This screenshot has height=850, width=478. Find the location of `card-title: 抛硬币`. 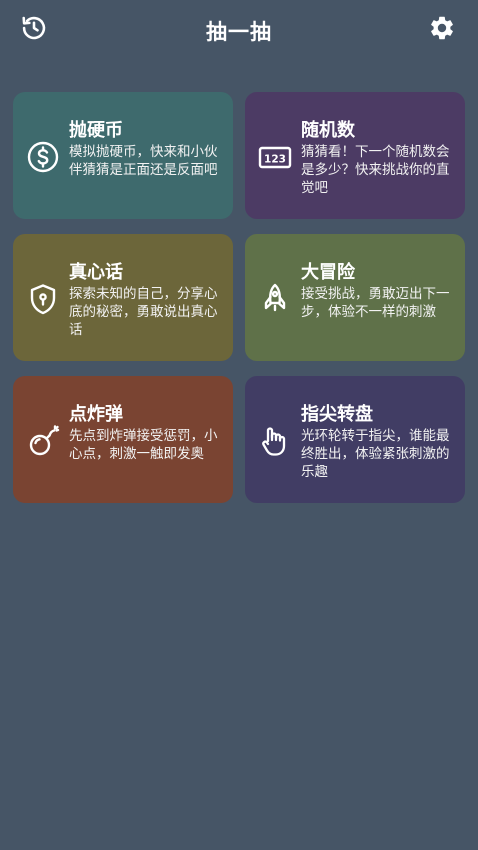

card-title: 抛硬币 is located at coordinates (96, 130).